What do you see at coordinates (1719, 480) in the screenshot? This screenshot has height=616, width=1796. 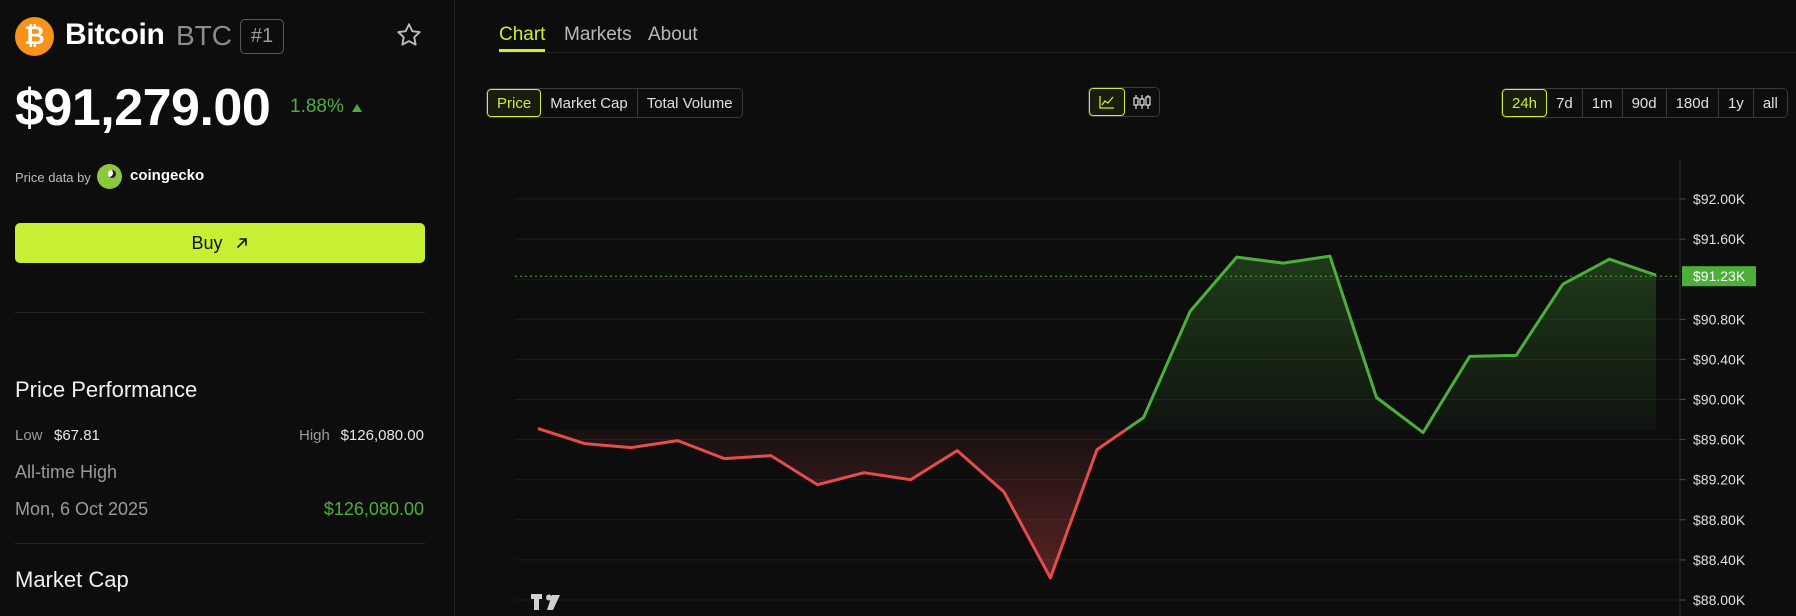 I see `y-tick-label: $89.20K` at bounding box center [1719, 480].